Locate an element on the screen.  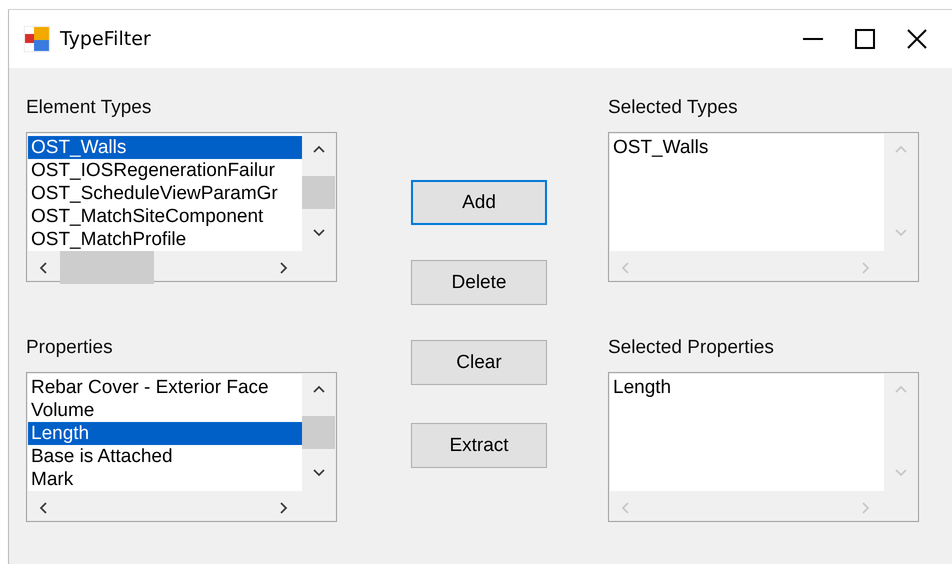
close-icon is located at coordinates (917, 39).